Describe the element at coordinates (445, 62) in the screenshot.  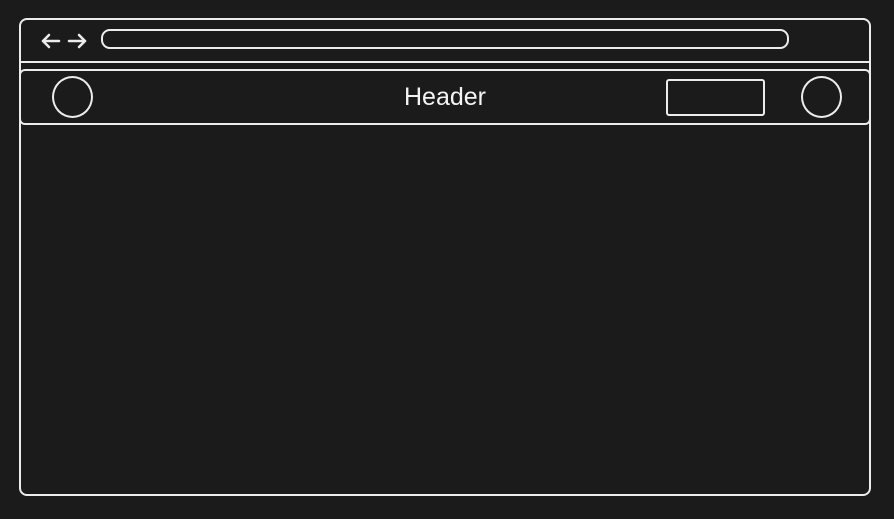
I see `window-divider` at that location.